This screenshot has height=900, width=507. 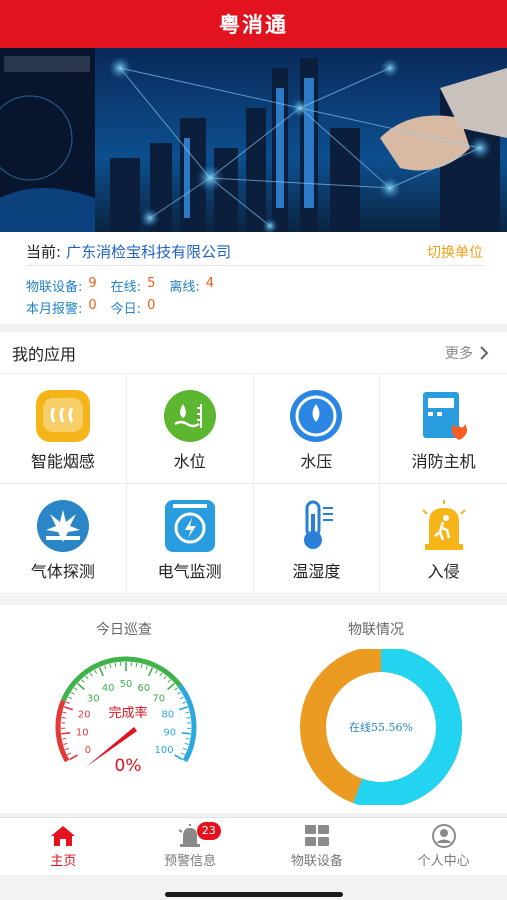 I want to click on tab-home: 主页, so click(x=63, y=846).